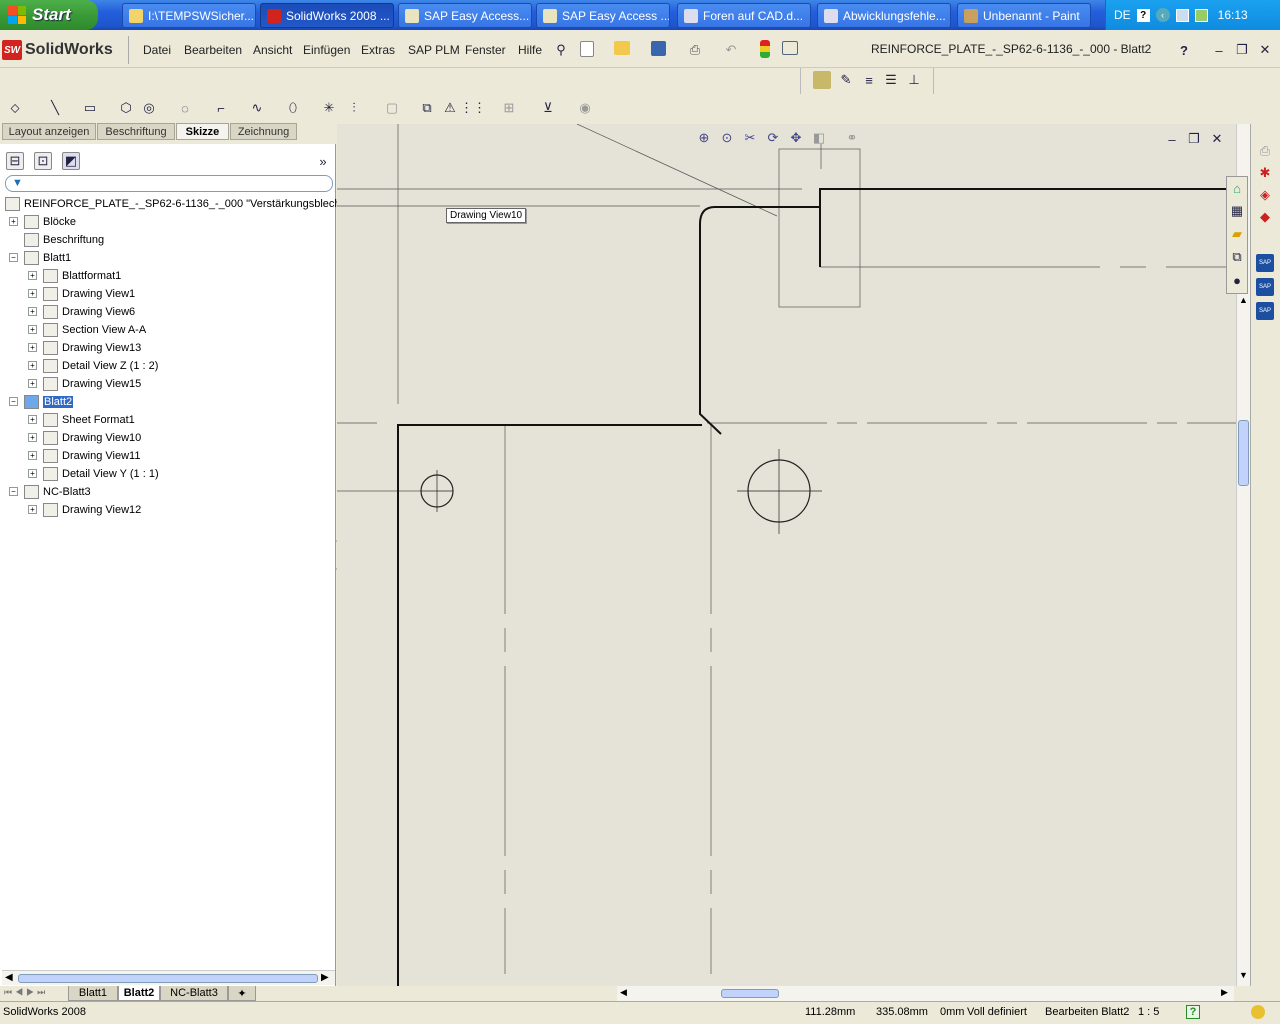 The image size is (1280, 1024). Describe the element at coordinates (49, 401) in the screenshot. I see `tree-item: Blatt2` at that location.